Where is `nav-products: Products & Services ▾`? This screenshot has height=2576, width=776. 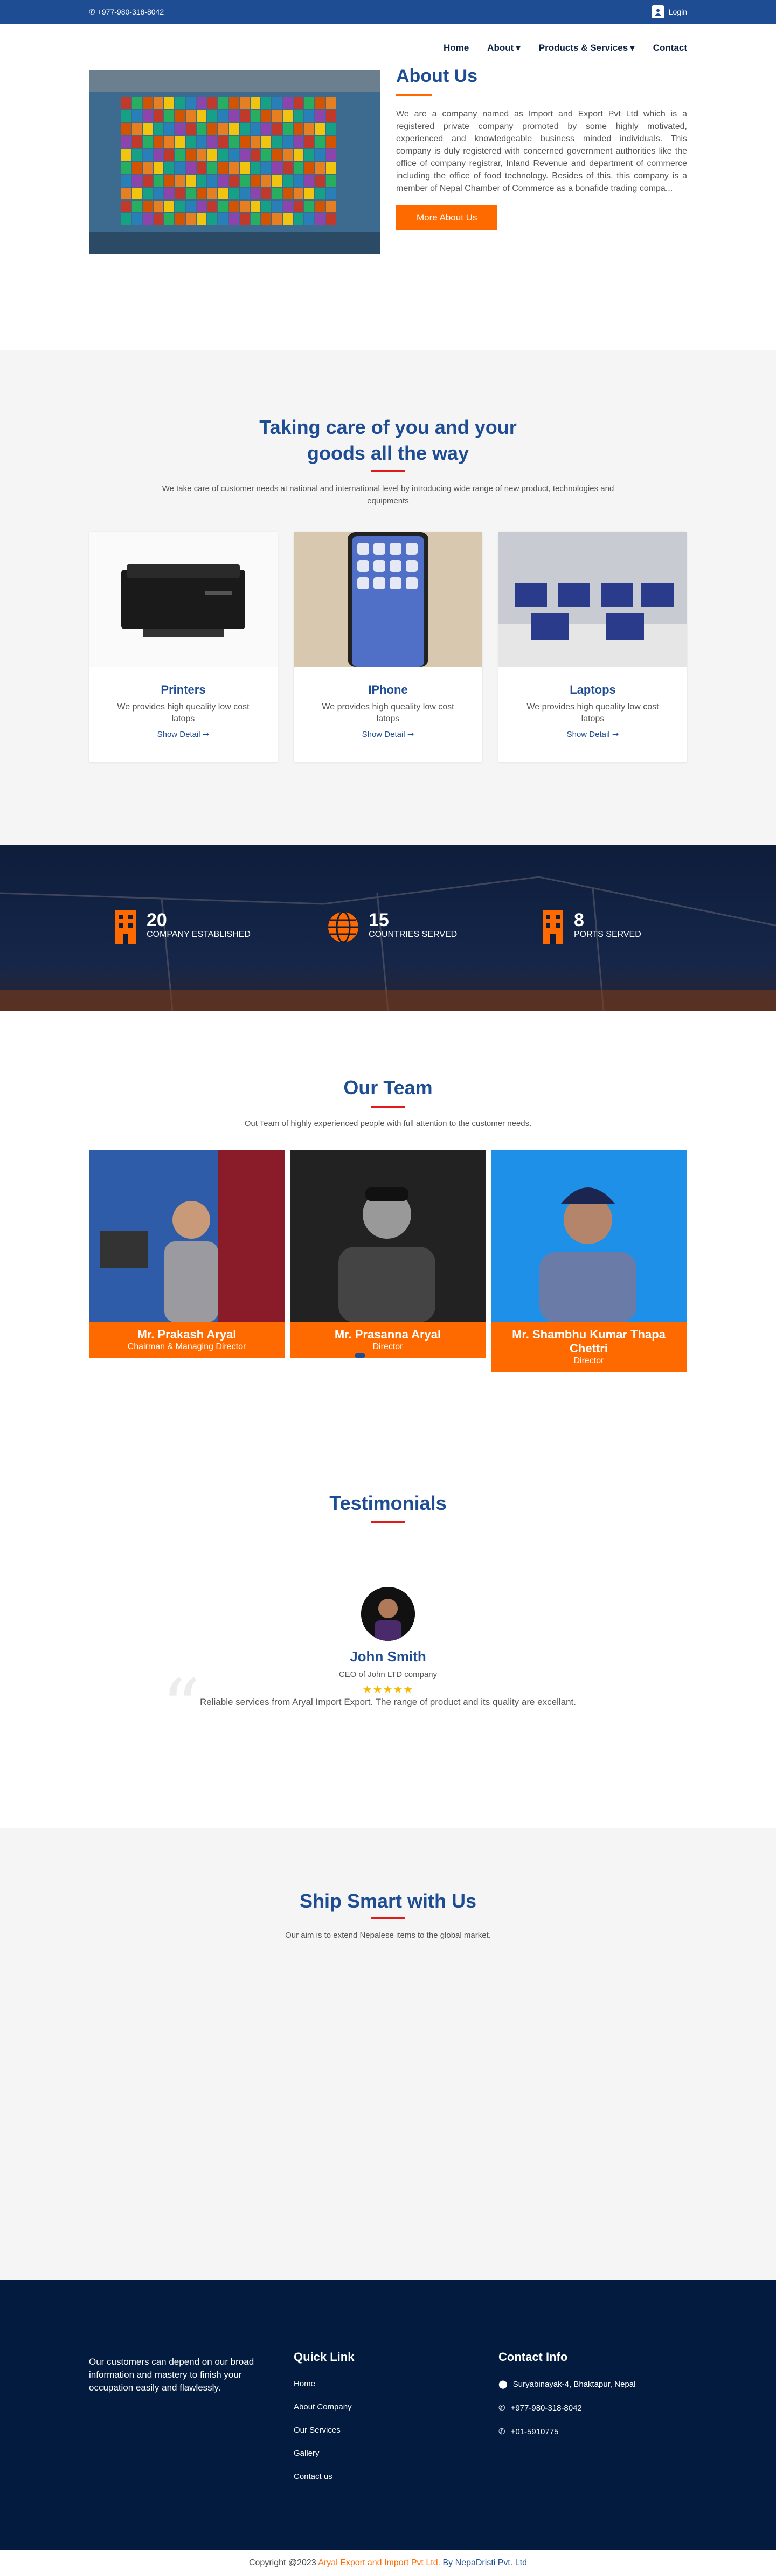
nav-products: Products & Services ▾ is located at coordinates (587, 48).